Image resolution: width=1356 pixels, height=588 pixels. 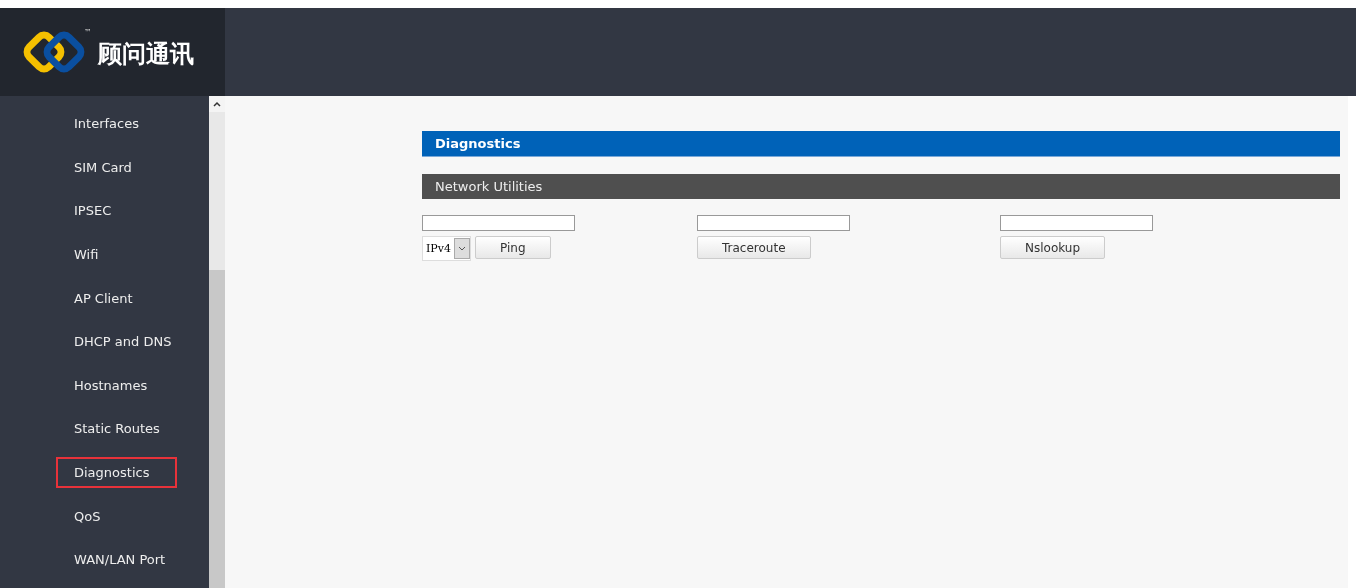 What do you see at coordinates (217, 104) in the screenshot?
I see `scroll-up-icon` at bounding box center [217, 104].